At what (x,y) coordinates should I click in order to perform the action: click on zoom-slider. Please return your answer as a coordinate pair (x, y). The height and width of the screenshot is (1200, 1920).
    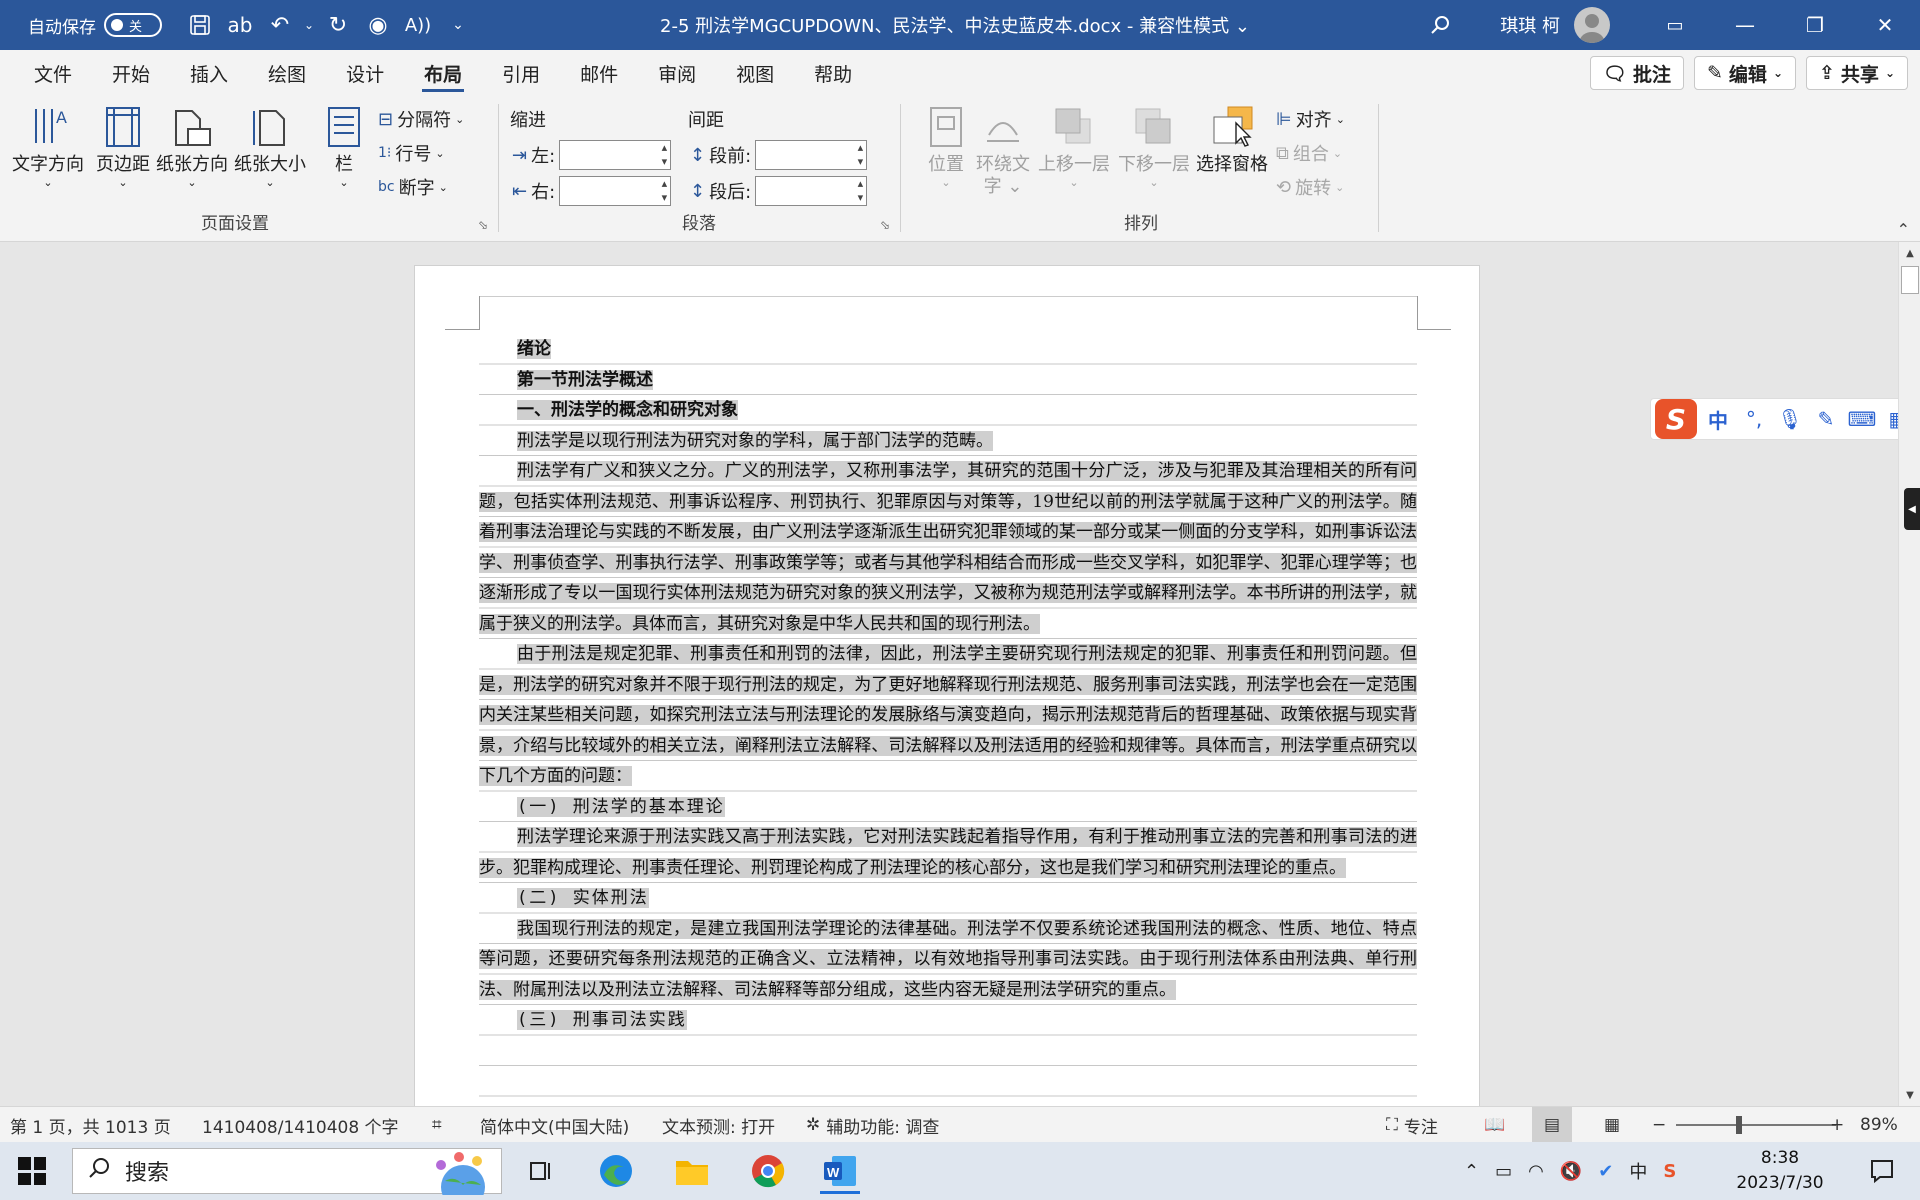
    Looking at the image, I should click on (1756, 1125).